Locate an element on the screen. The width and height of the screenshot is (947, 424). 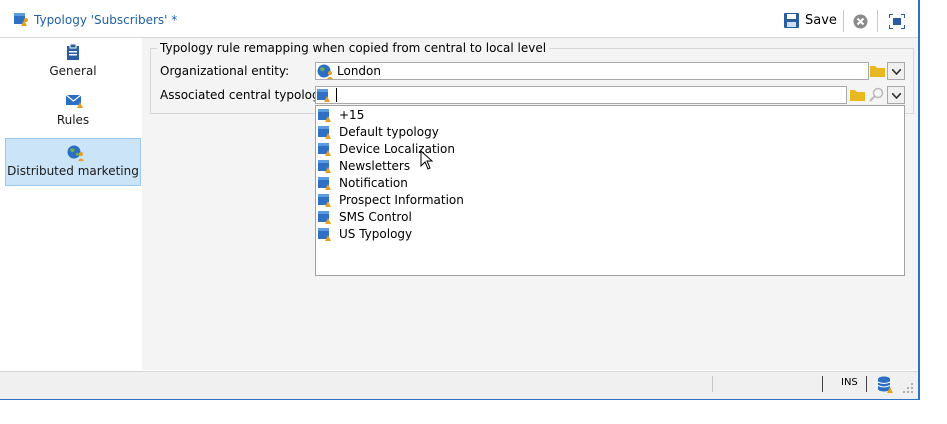
list-item: Device Localization is located at coordinates (610, 149).